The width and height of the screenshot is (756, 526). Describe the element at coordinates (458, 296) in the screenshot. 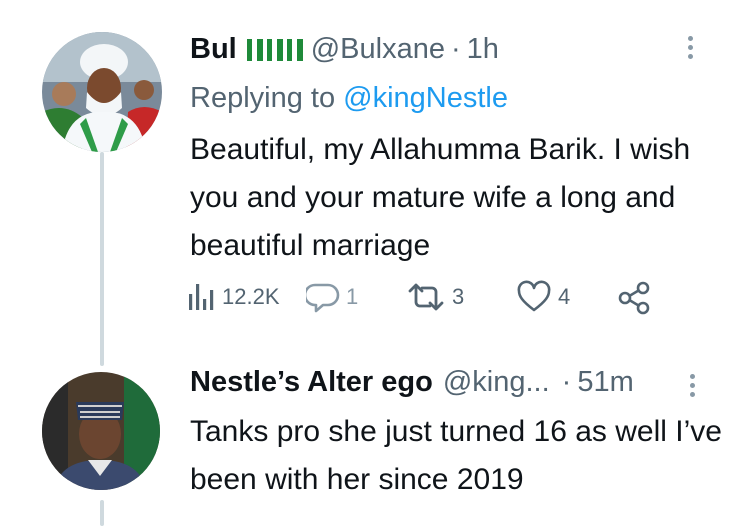

I see `retweet-count: 3` at that location.